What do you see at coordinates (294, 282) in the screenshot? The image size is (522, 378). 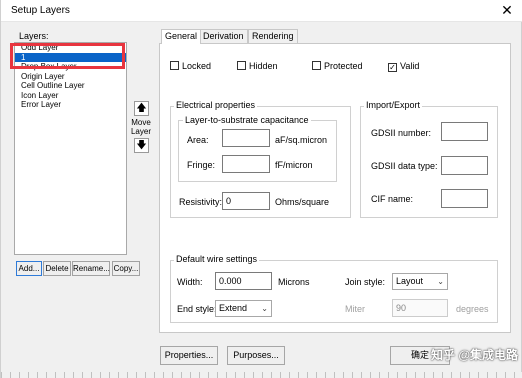 I see `width-unit: Microns` at bounding box center [294, 282].